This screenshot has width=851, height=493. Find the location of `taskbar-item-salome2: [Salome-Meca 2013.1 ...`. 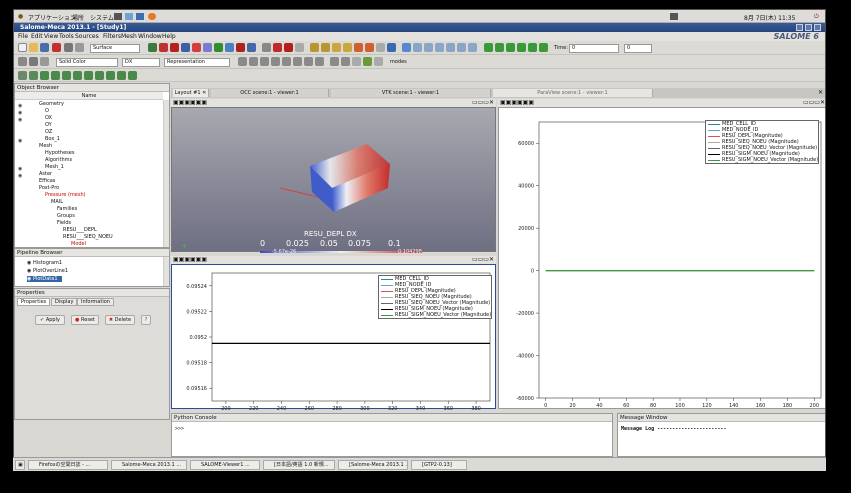

taskbar-item-salome2: [Salome-Meca 2013.1 ... is located at coordinates (373, 465).